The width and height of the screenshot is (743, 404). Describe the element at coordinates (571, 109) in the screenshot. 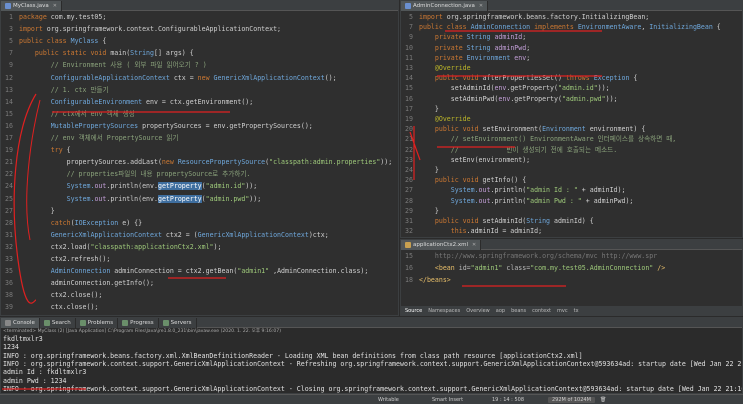

I see `code-line: 17 }` at that location.